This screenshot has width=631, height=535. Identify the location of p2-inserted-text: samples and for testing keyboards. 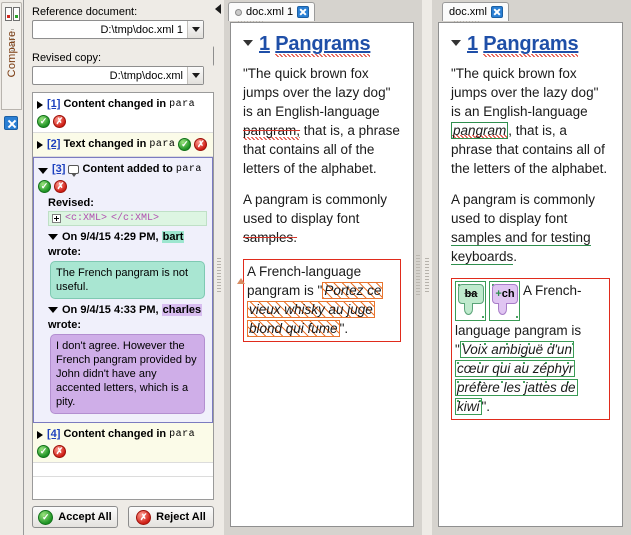
(521, 247).